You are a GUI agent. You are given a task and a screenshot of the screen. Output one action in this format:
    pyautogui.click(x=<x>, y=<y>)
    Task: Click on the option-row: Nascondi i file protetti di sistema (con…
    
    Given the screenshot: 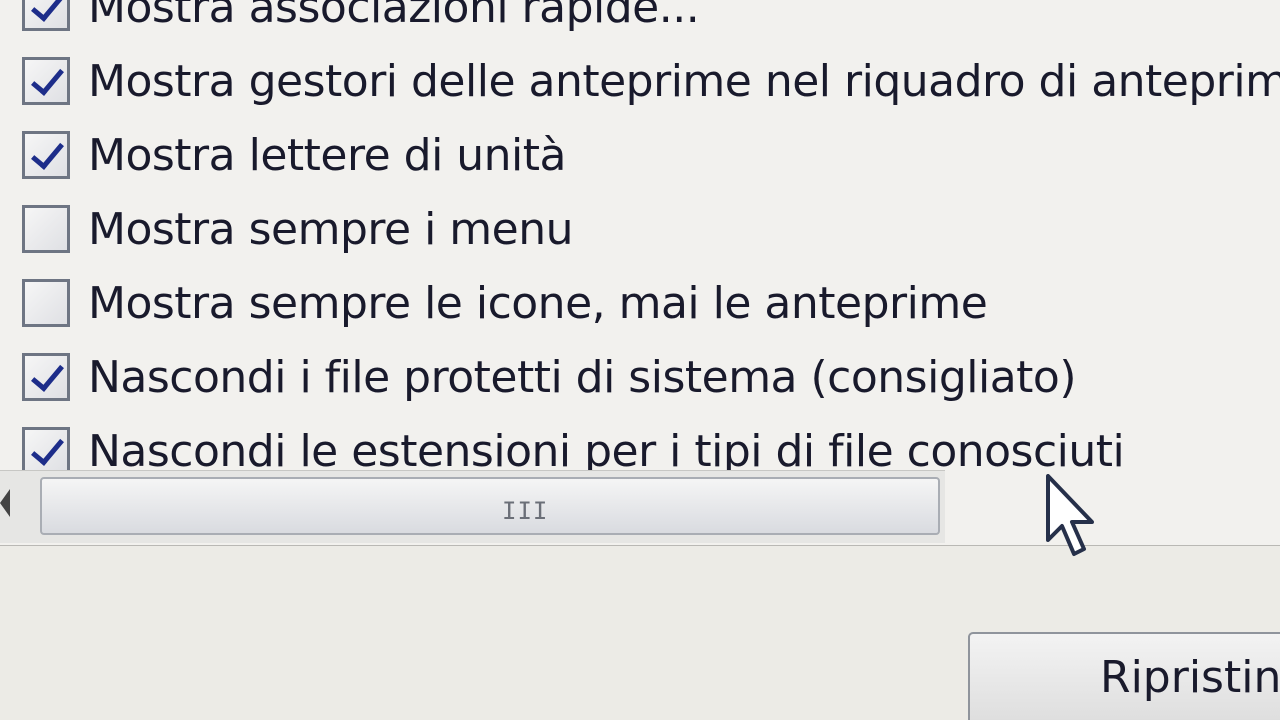 What is the action you would take?
    pyautogui.click(x=651, y=377)
    